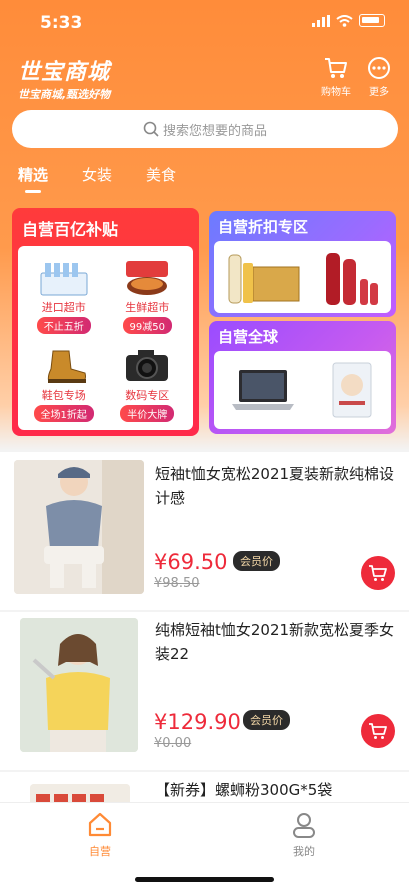 Image resolution: width=409 pixels, height=891 pixels. I want to click on subsidy-label-digital: 数码专区, so click(147, 395).